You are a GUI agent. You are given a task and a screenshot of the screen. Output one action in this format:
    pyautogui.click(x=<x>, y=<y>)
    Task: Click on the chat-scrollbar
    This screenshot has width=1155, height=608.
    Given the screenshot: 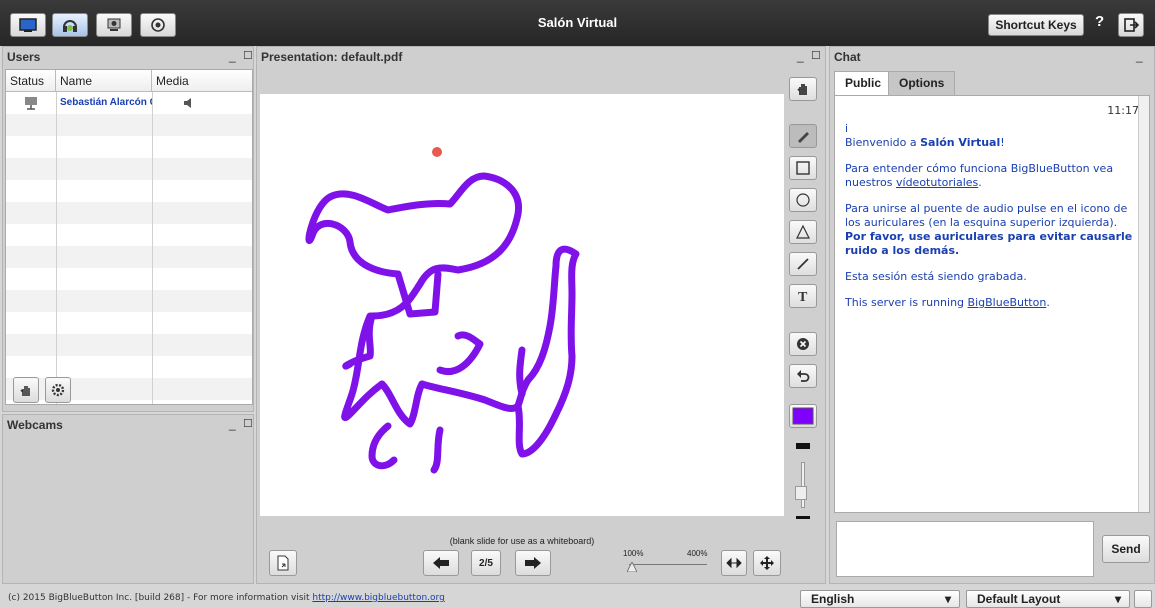 What is the action you would take?
    pyautogui.click(x=1143, y=304)
    